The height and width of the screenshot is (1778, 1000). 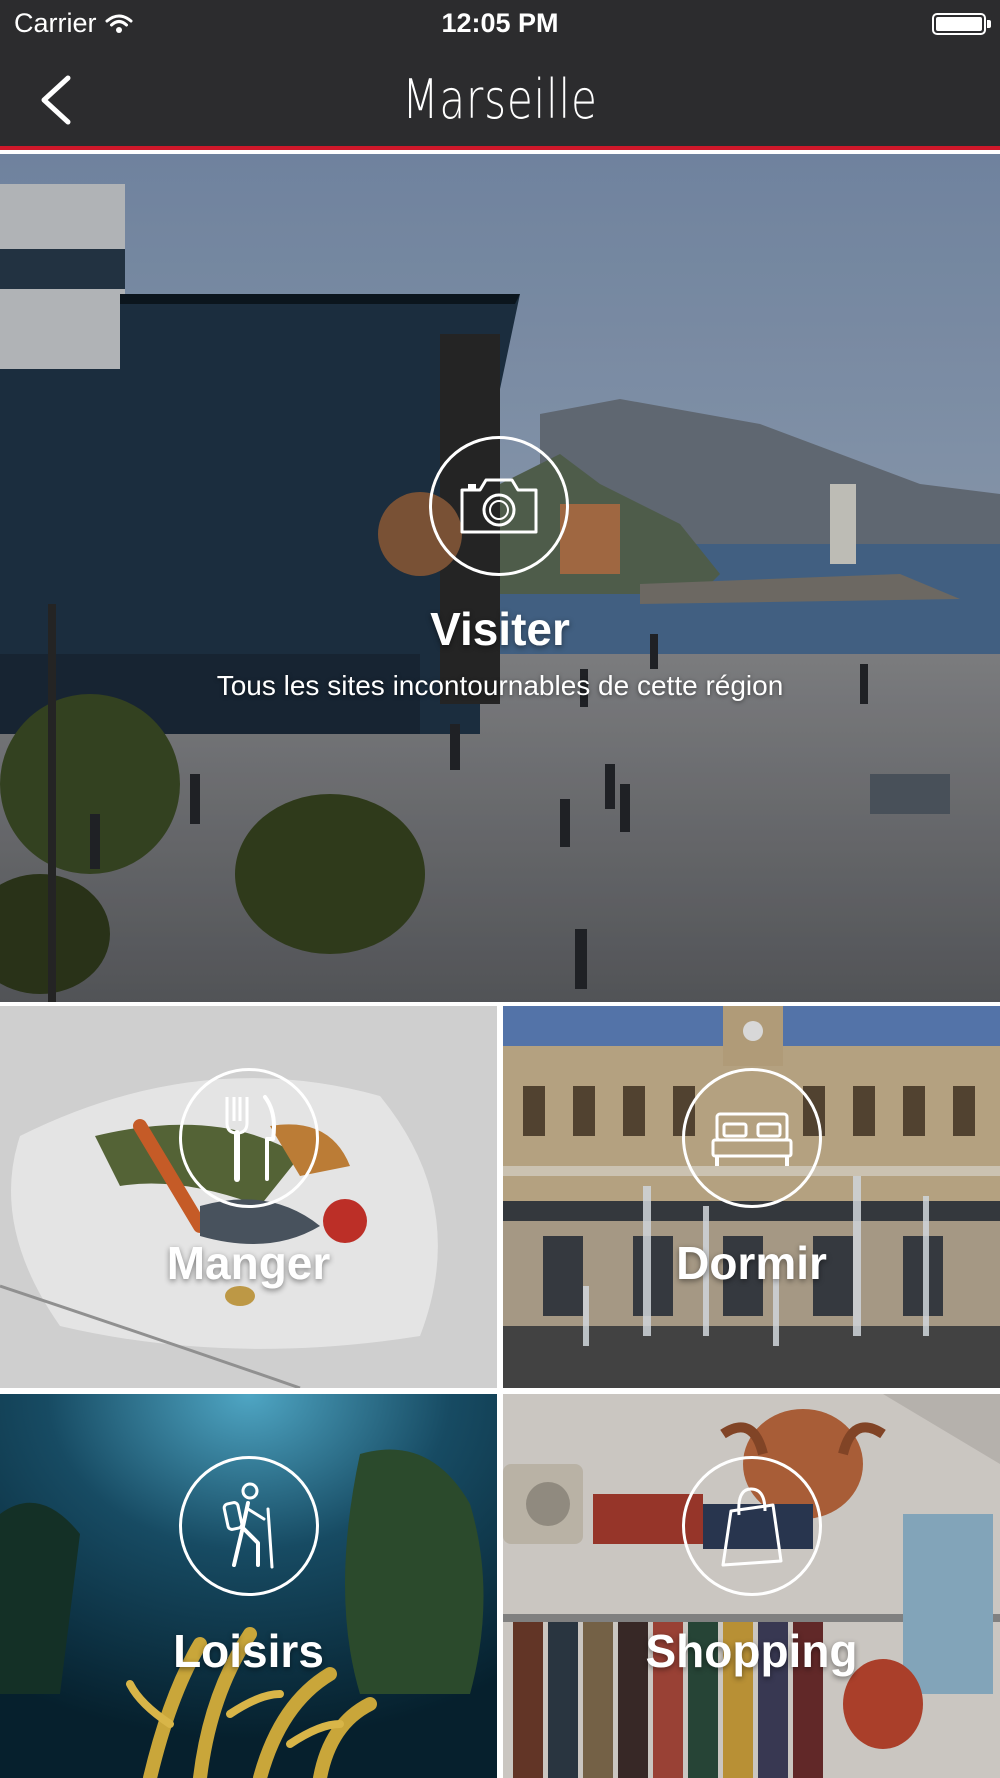 I want to click on hiker-icon-circle, so click(x=249, y=1526).